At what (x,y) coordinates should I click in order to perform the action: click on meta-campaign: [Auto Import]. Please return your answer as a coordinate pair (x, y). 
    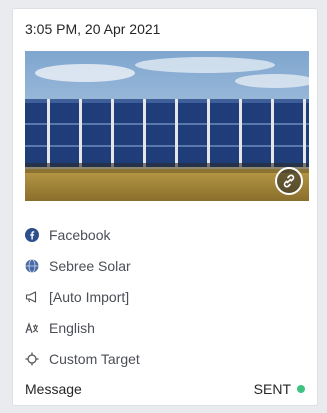
    Looking at the image, I should click on (167, 296).